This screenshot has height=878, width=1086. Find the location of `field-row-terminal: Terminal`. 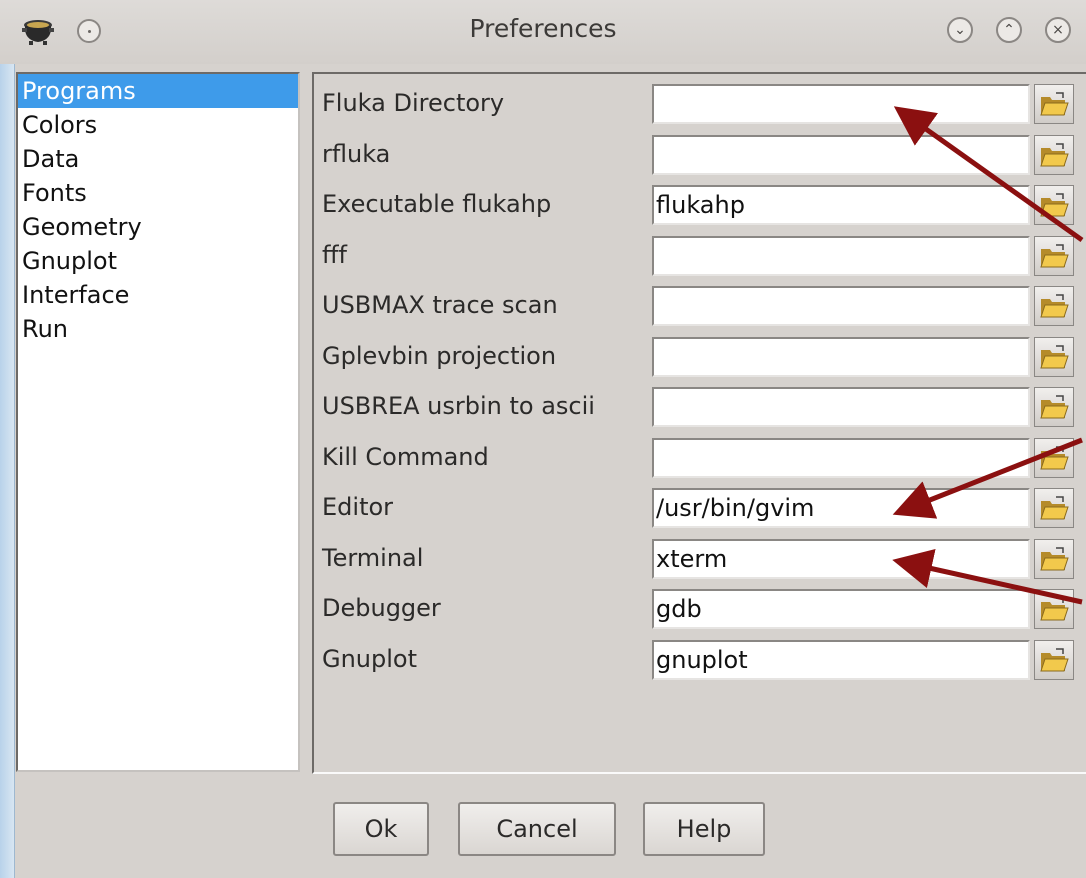

field-row-terminal: Terminal is located at coordinates (700, 558).